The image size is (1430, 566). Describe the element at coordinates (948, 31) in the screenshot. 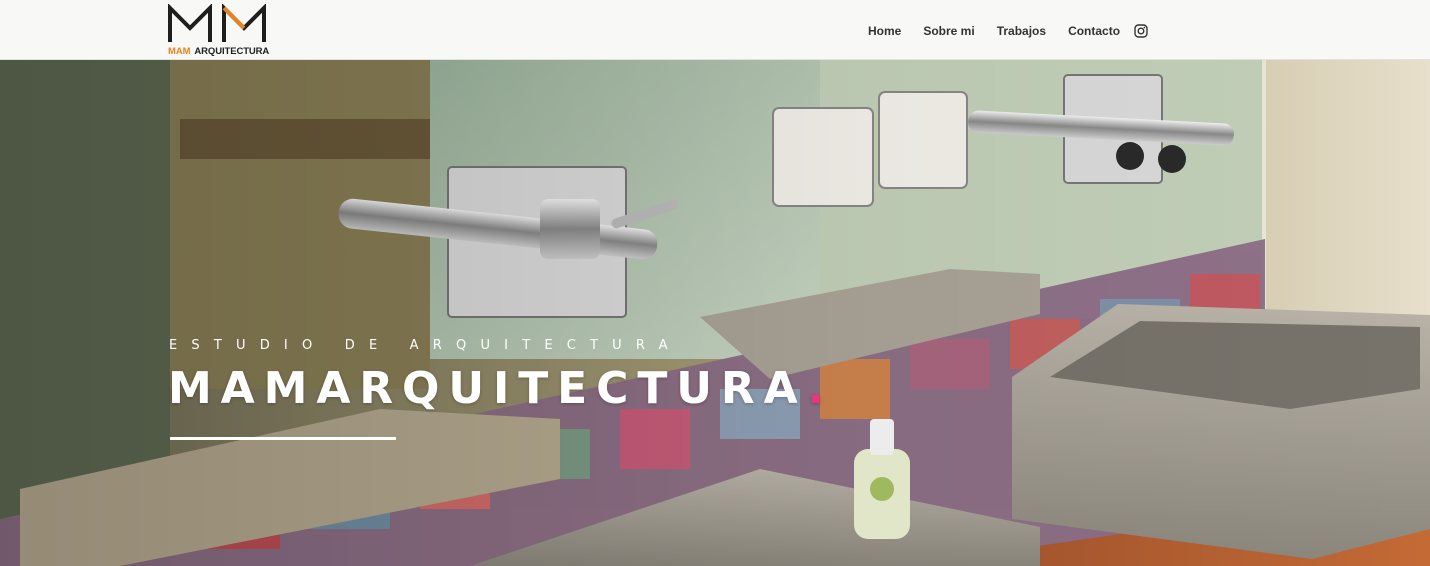

I see `nav-sobre-mi: Sobre mi` at that location.